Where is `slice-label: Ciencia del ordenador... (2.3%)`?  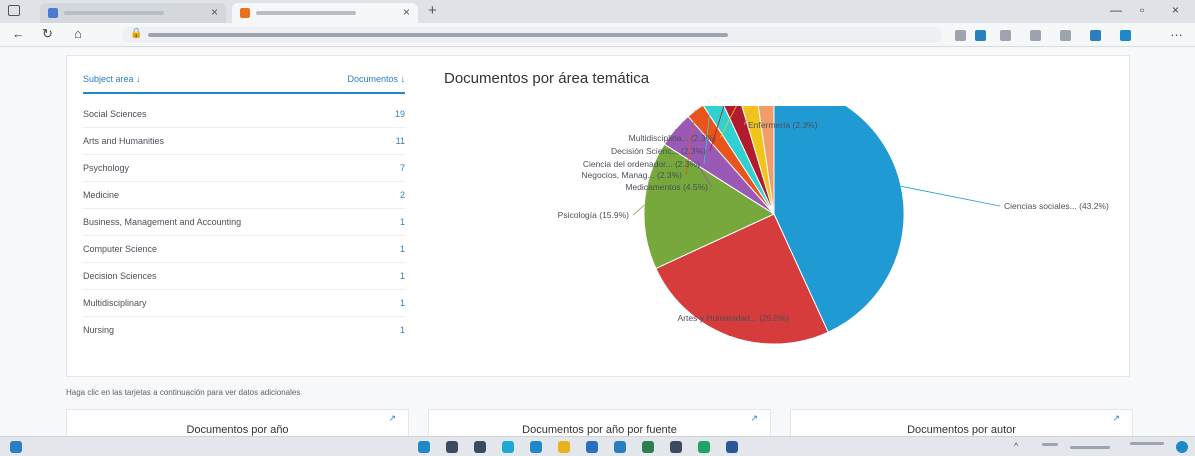
slice-label: Ciencia del ordenador... (2.3%) is located at coordinates (641, 164).